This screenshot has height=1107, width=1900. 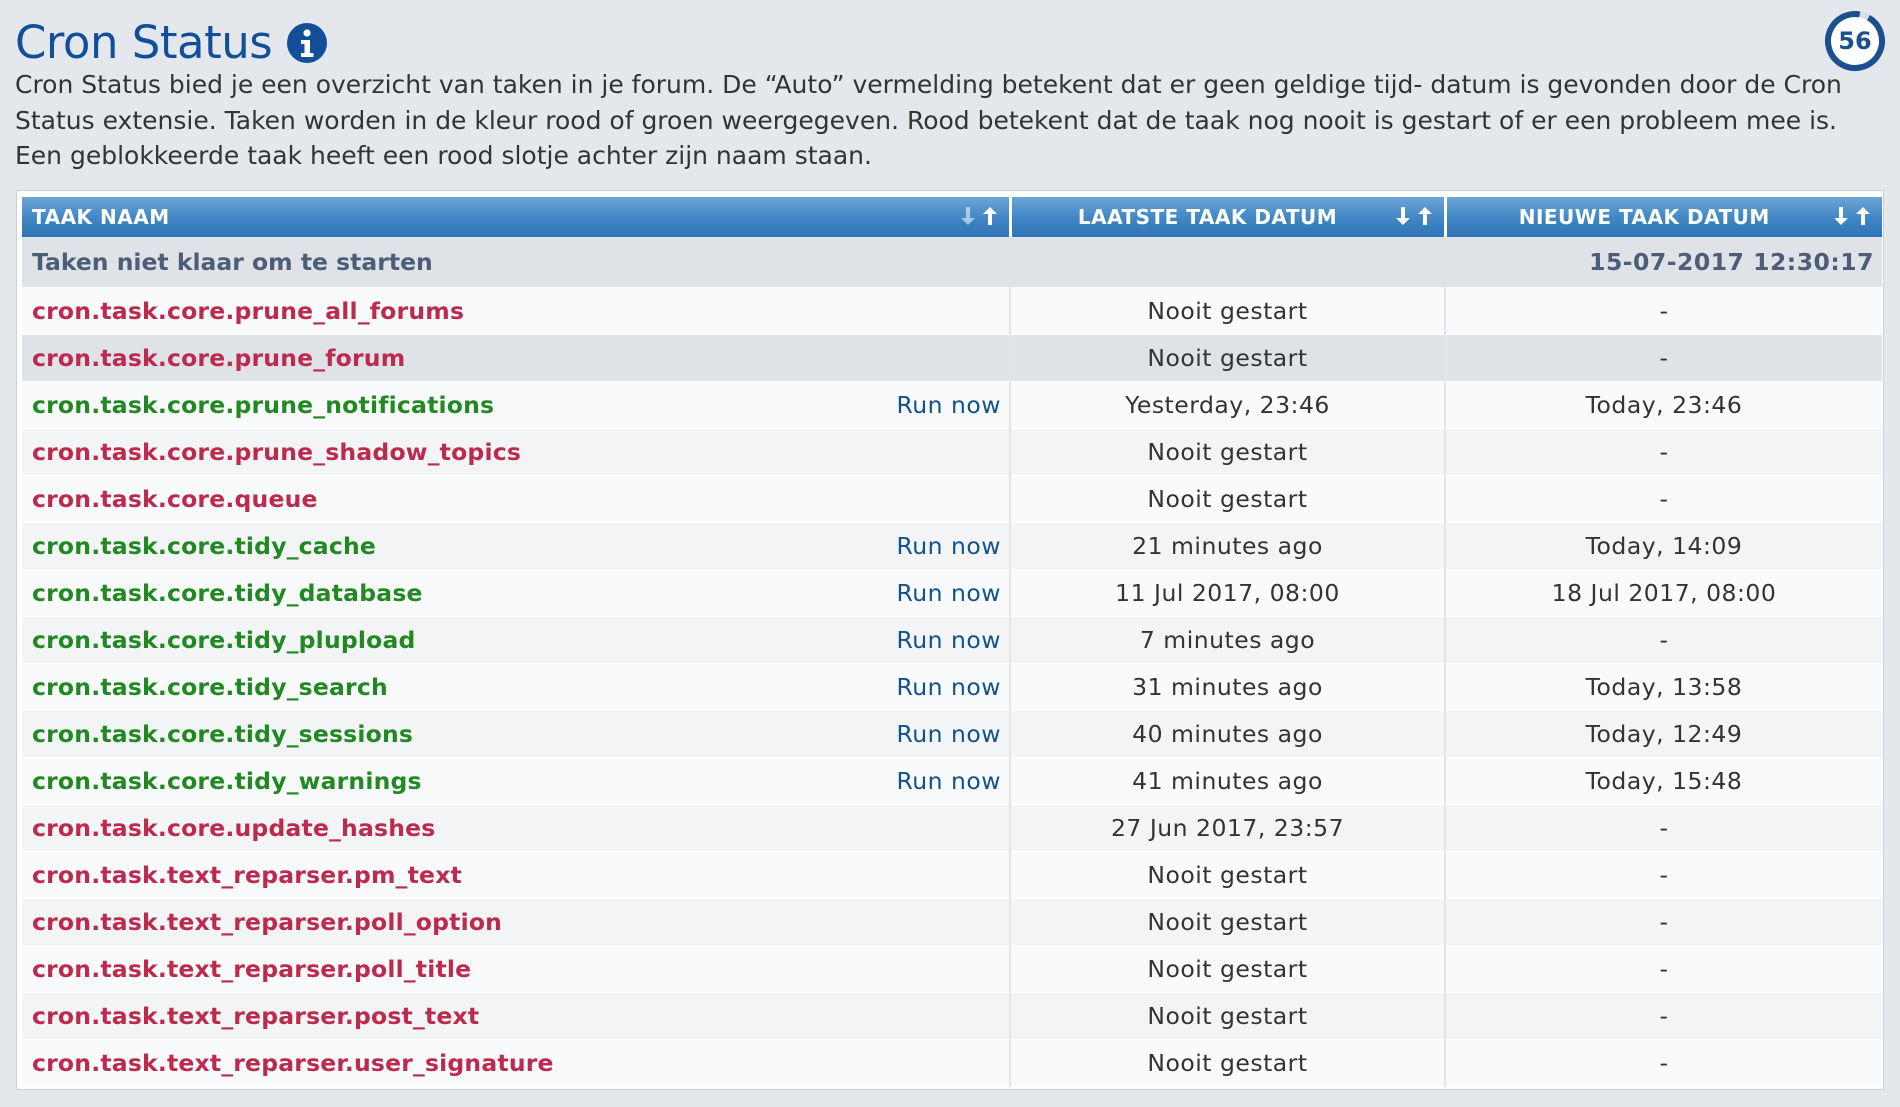 What do you see at coordinates (204, 545) in the screenshot?
I see `task-name: cron.task.core.tidy_cache` at bounding box center [204, 545].